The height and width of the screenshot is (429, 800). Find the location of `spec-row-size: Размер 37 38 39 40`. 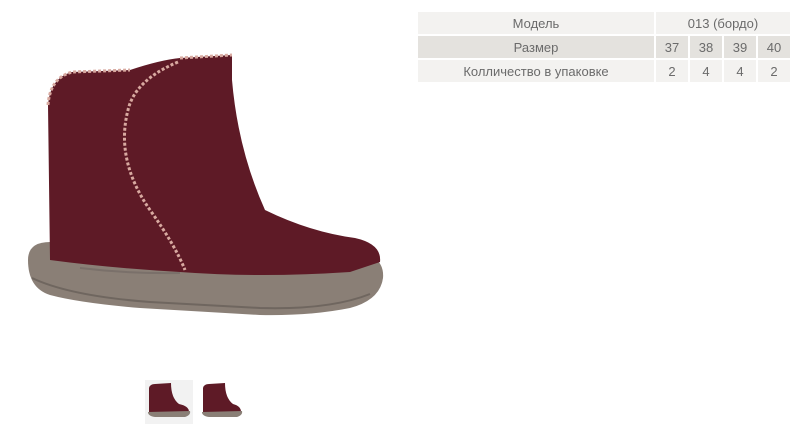

spec-row-size: Размер 37 38 39 40 is located at coordinates (604, 47).